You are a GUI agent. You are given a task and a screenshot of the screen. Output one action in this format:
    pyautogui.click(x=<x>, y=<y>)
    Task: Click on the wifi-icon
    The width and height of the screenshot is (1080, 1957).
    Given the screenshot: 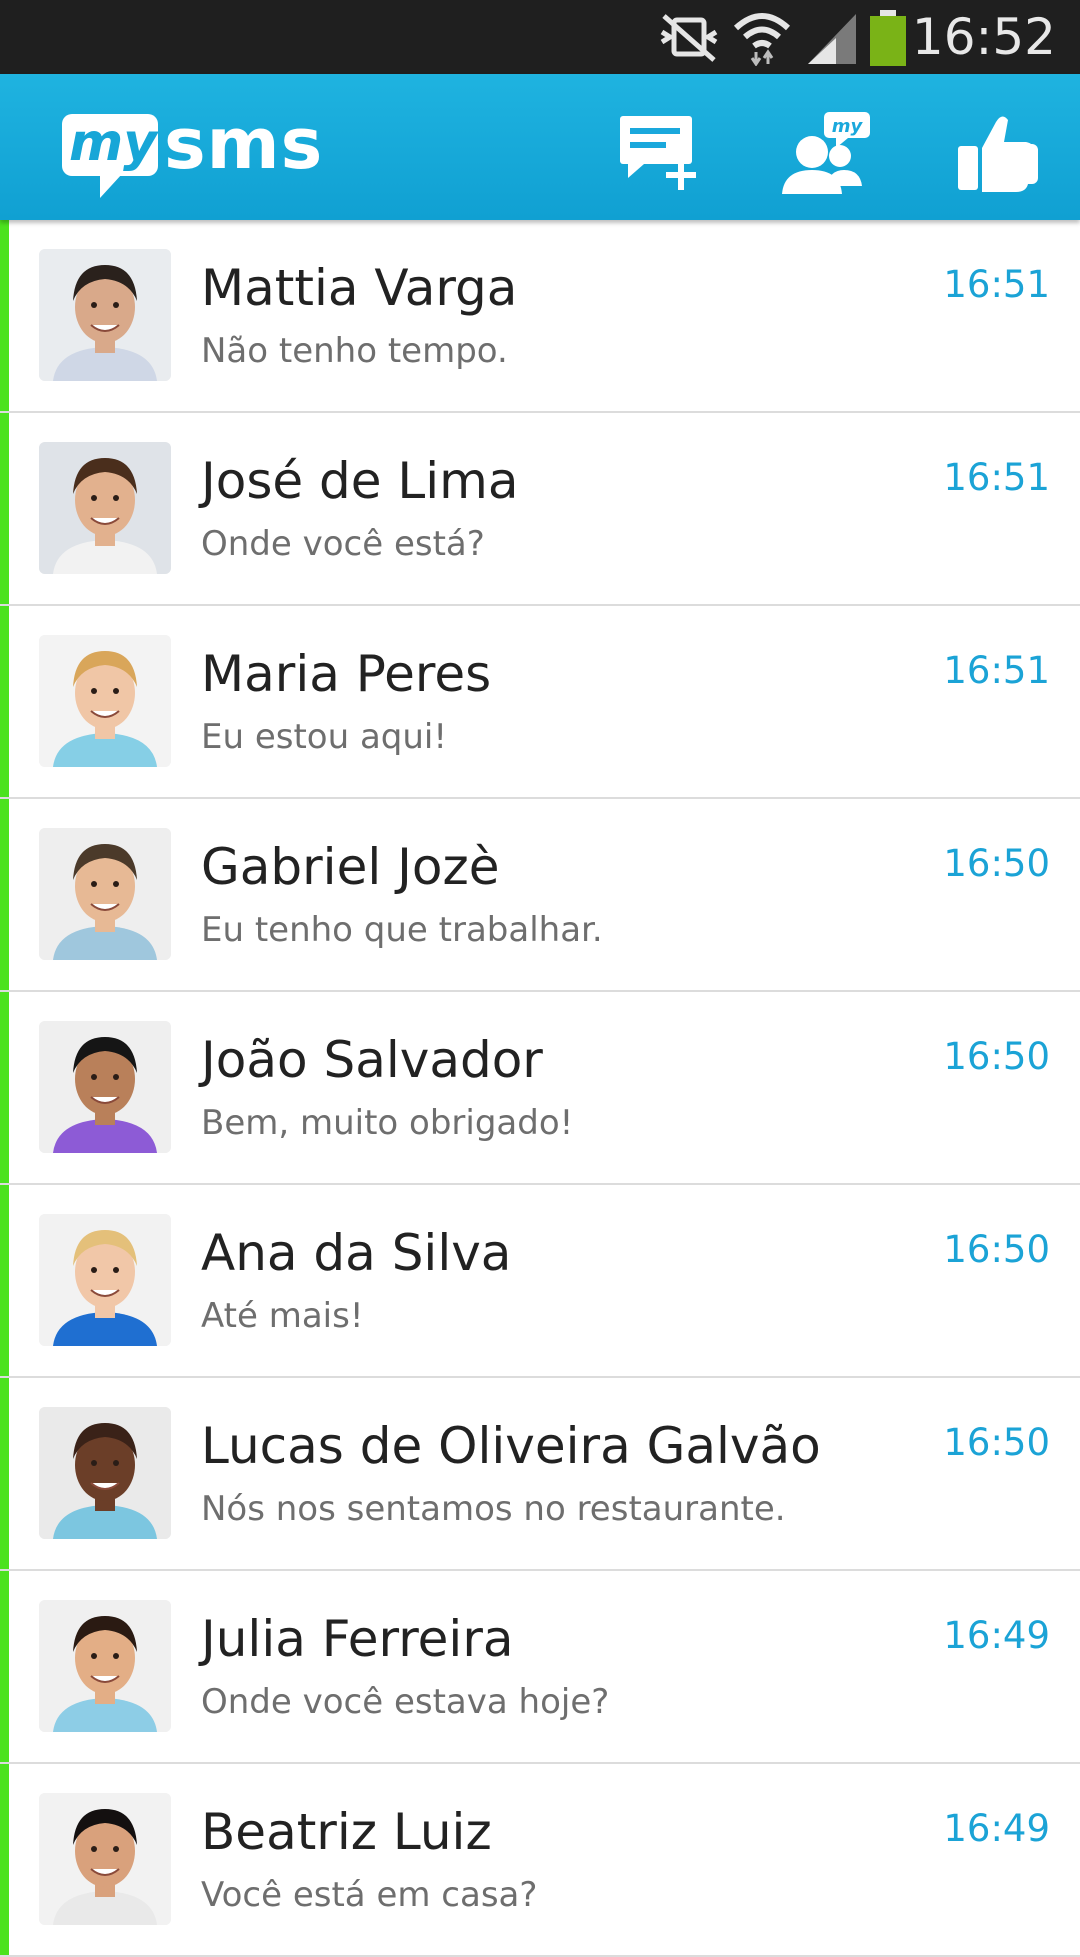 What is the action you would take?
    pyautogui.click(x=762, y=39)
    